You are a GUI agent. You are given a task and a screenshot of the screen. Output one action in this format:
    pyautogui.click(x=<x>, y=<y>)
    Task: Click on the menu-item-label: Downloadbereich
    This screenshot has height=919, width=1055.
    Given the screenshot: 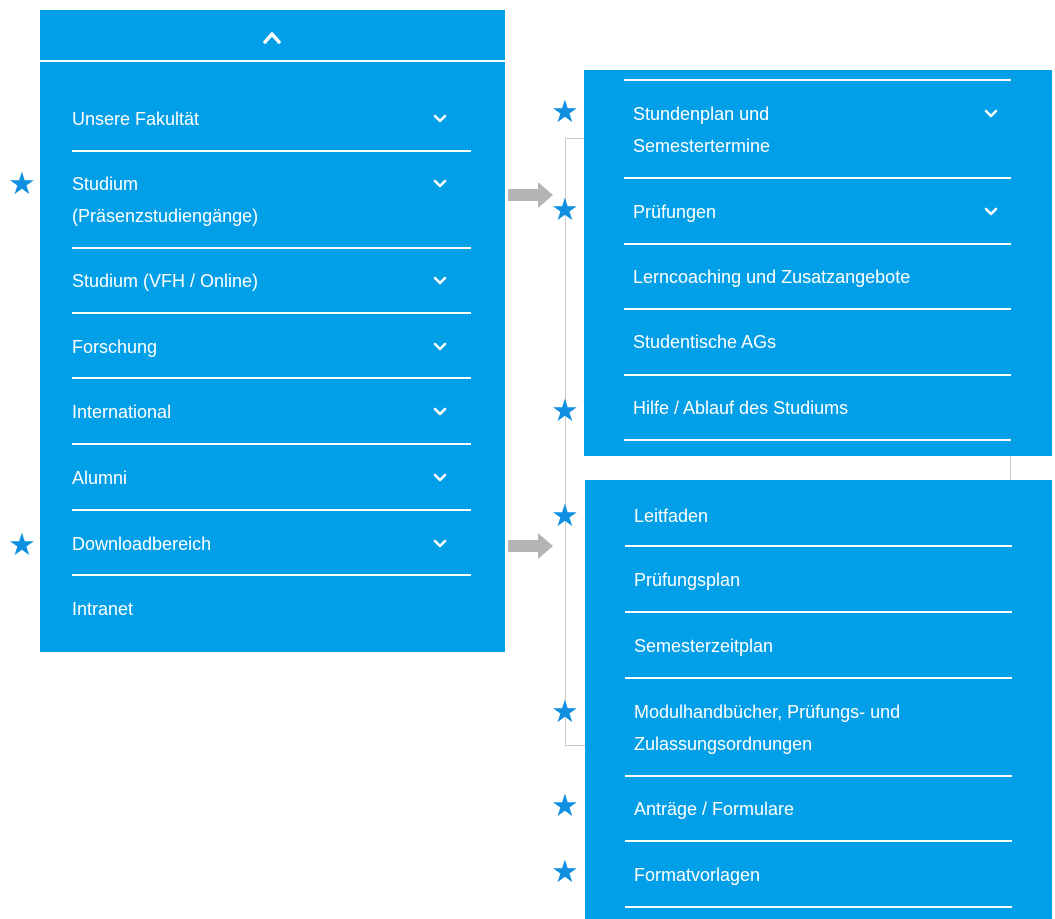 What is the action you would take?
    pyautogui.click(x=142, y=544)
    